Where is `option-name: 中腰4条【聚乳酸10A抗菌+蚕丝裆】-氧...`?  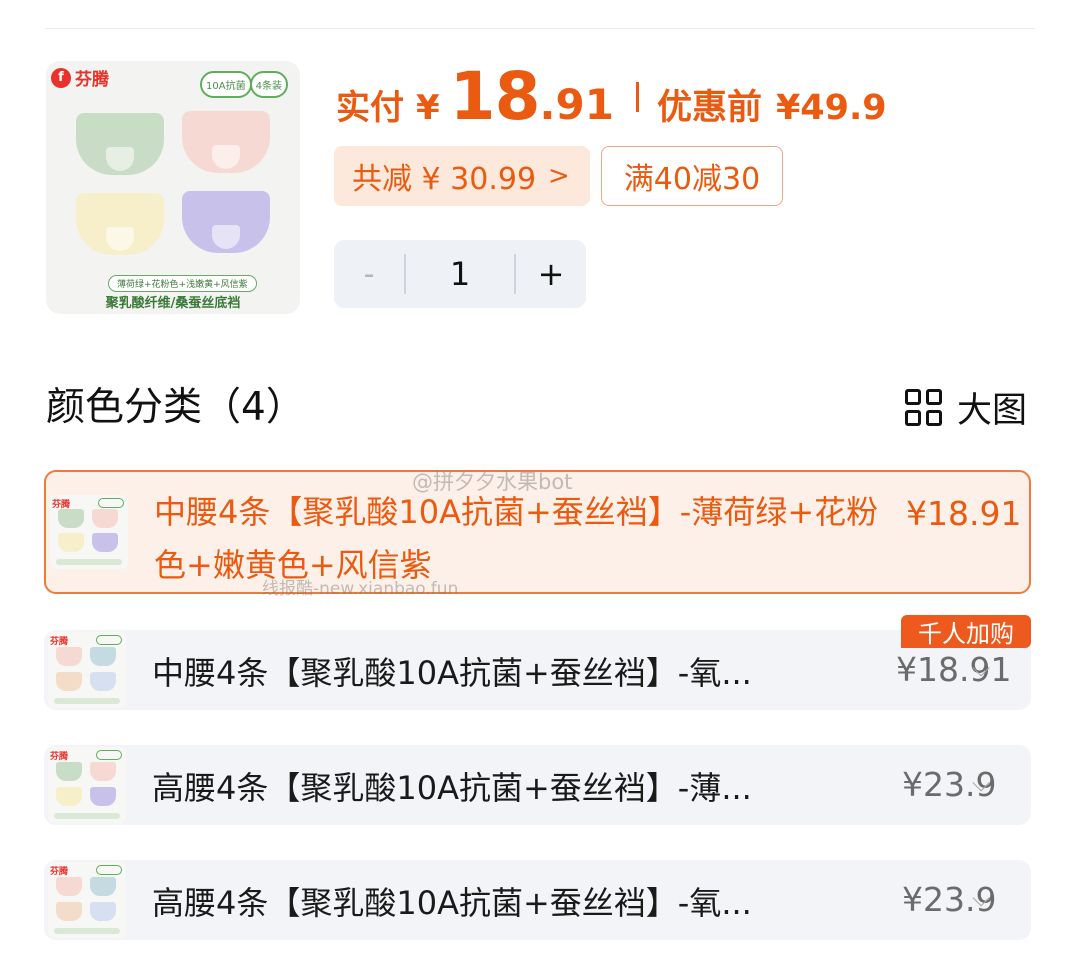 option-name: 中腰4条【聚乳酸10A抗菌+蚕丝裆】-氧... is located at coordinates (452, 673).